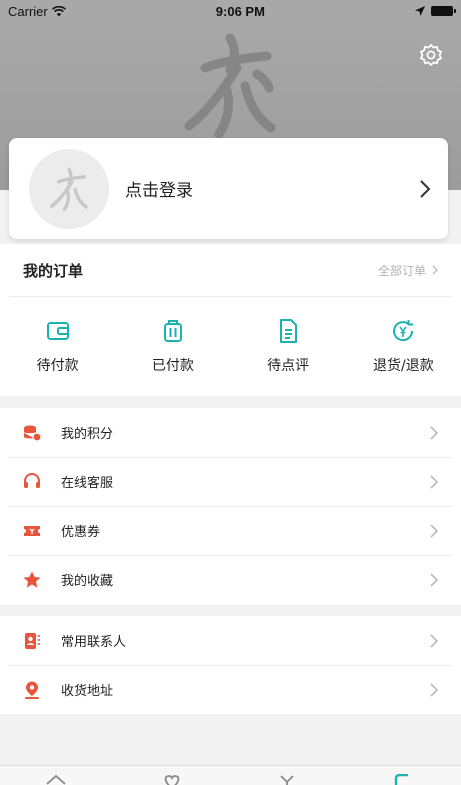  What do you see at coordinates (230, 530) in the screenshot?
I see `menu-item-coupons: 优惠券` at bounding box center [230, 530].